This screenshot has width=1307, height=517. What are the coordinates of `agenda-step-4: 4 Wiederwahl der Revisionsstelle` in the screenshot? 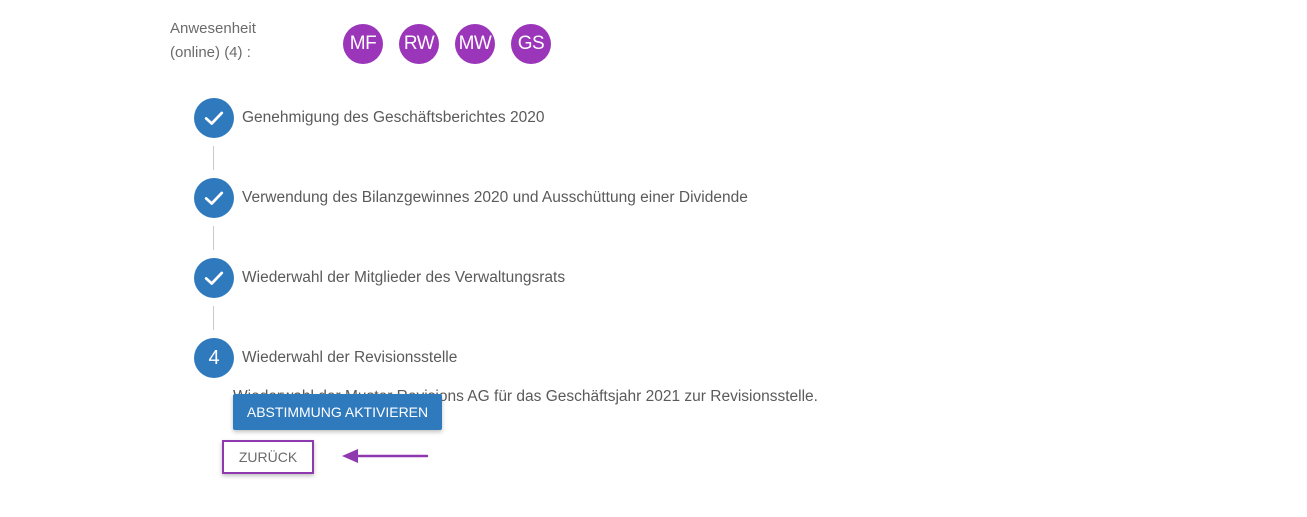 It's located at (325, 358).